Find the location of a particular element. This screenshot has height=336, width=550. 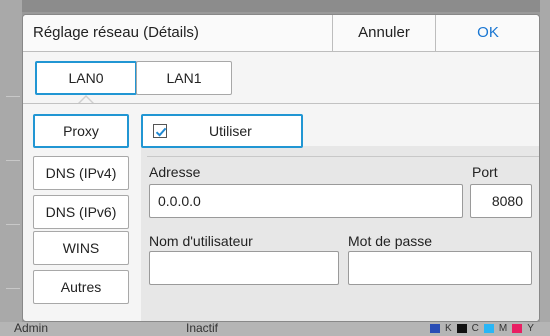

ink-label-y: Y is located at coordinates (530, 328).